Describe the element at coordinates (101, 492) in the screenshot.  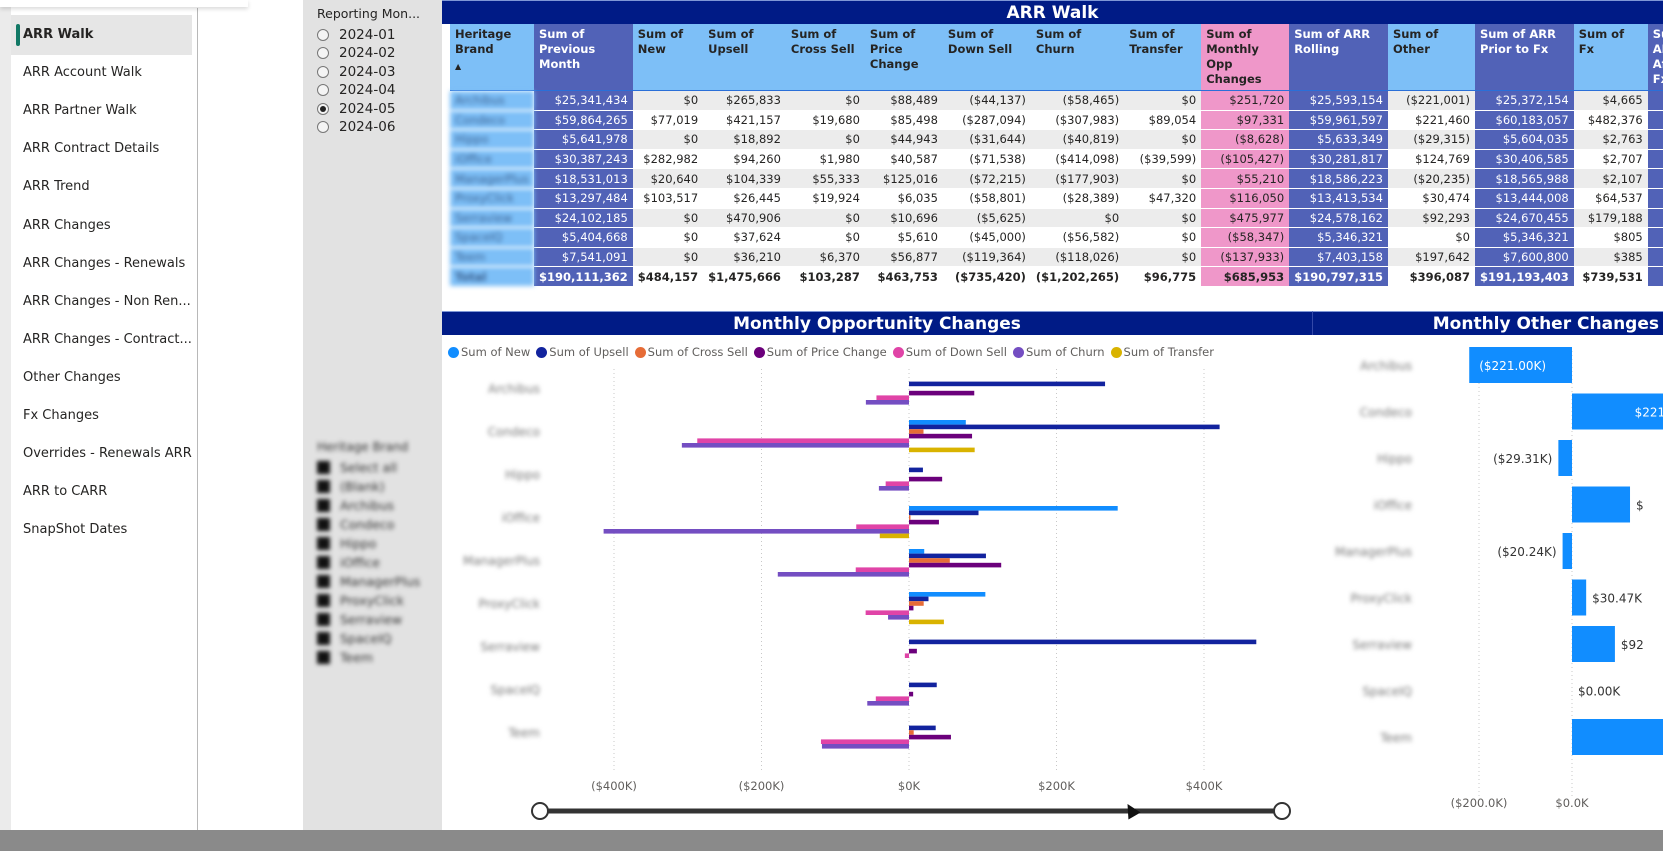
I see `nav-item-arr-to-carr: ARR to CARR` at that location.